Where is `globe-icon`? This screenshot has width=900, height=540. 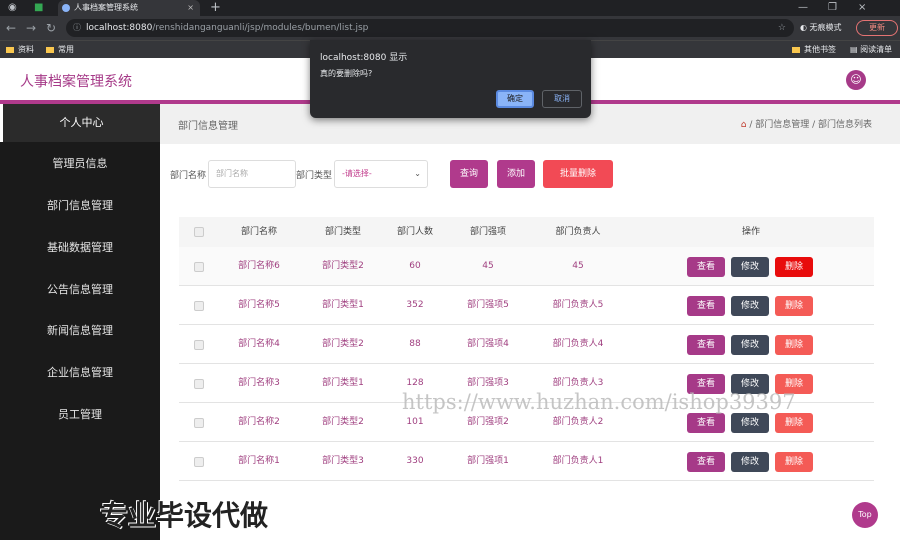
globe-icon is located at coordinates (66, 8).